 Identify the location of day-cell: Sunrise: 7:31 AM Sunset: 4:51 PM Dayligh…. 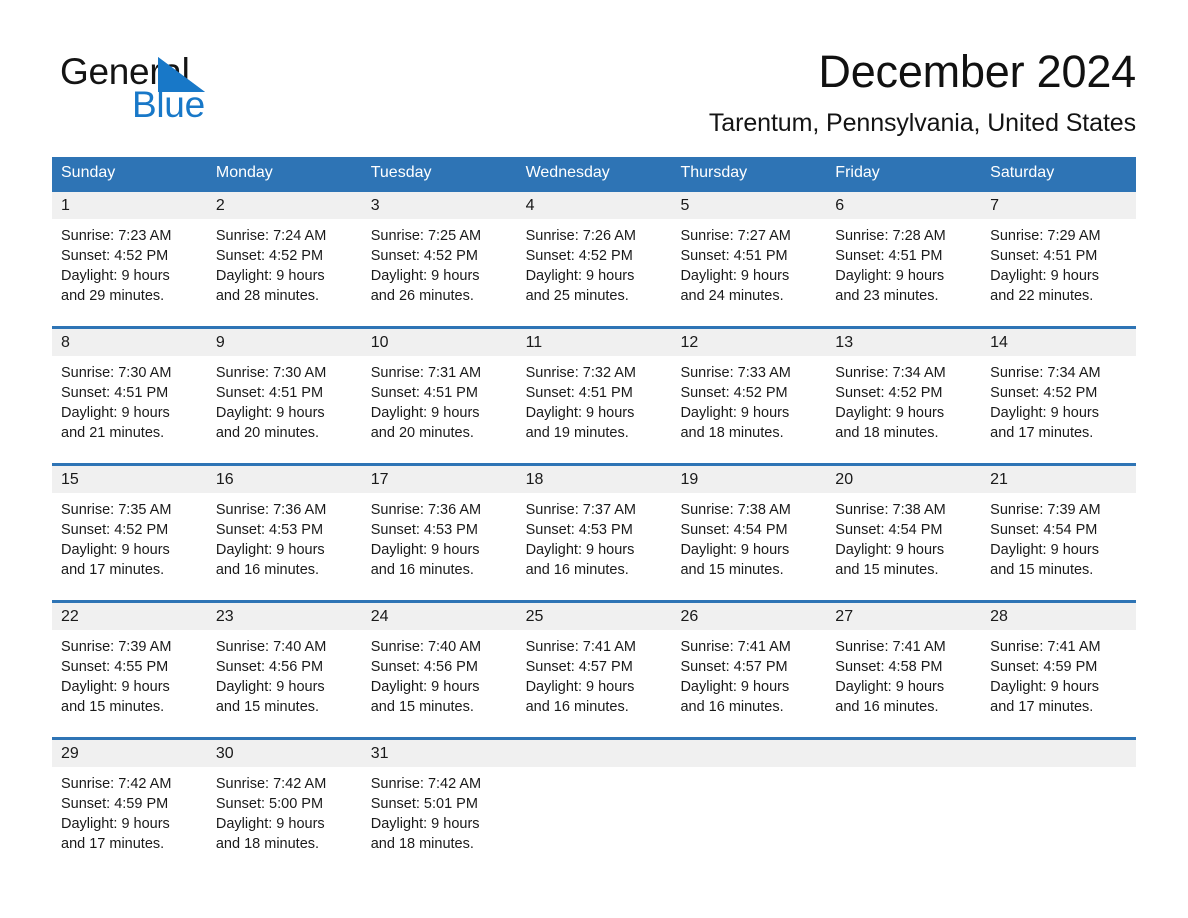
(439, 409).